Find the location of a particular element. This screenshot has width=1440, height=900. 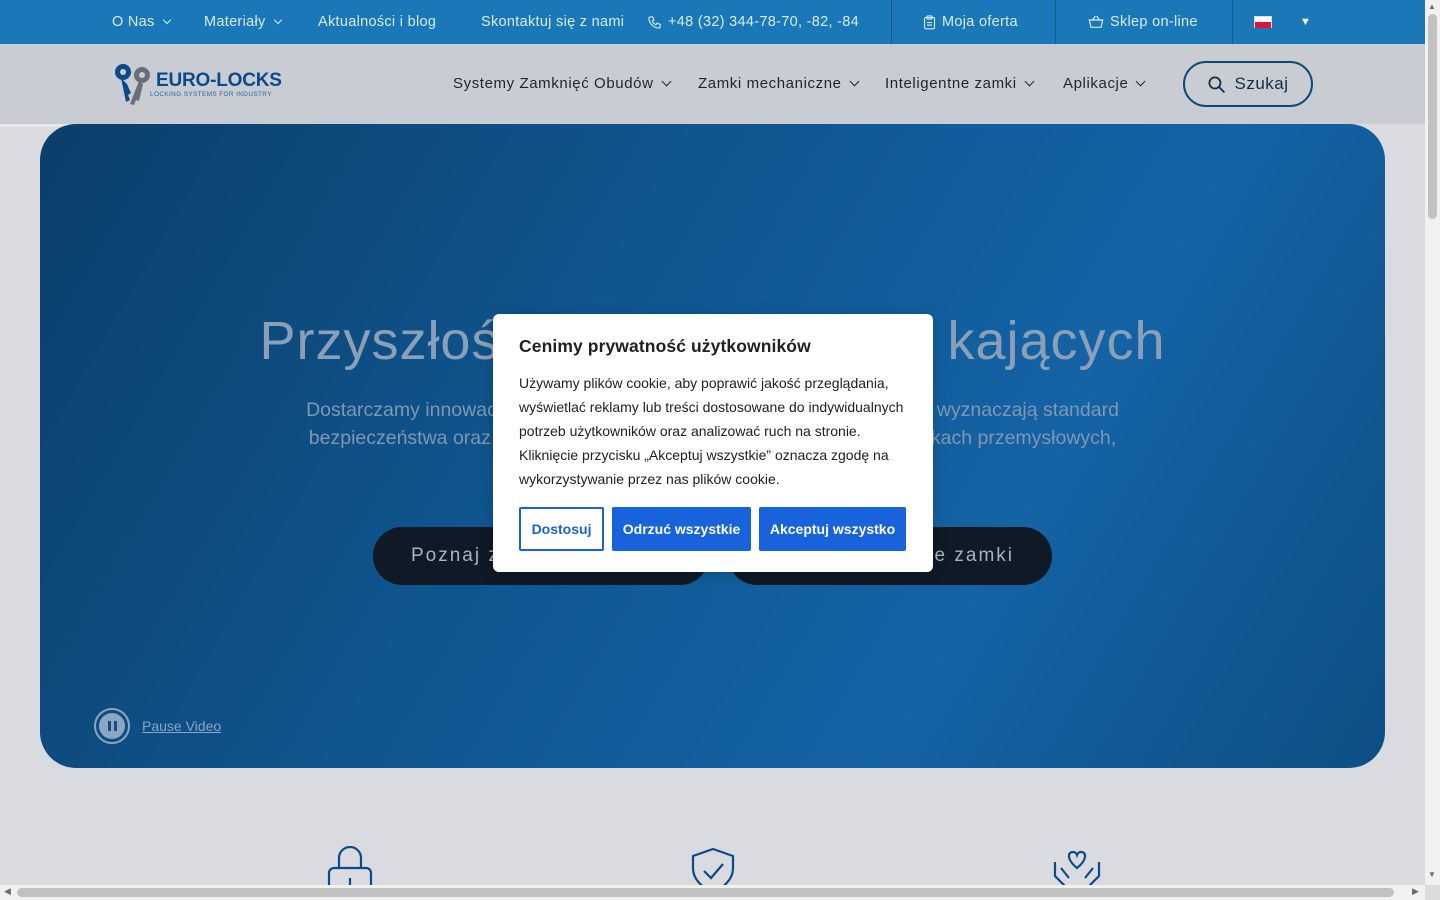

topbar-materials-link: Materiały is located at coordinates (243, 22).